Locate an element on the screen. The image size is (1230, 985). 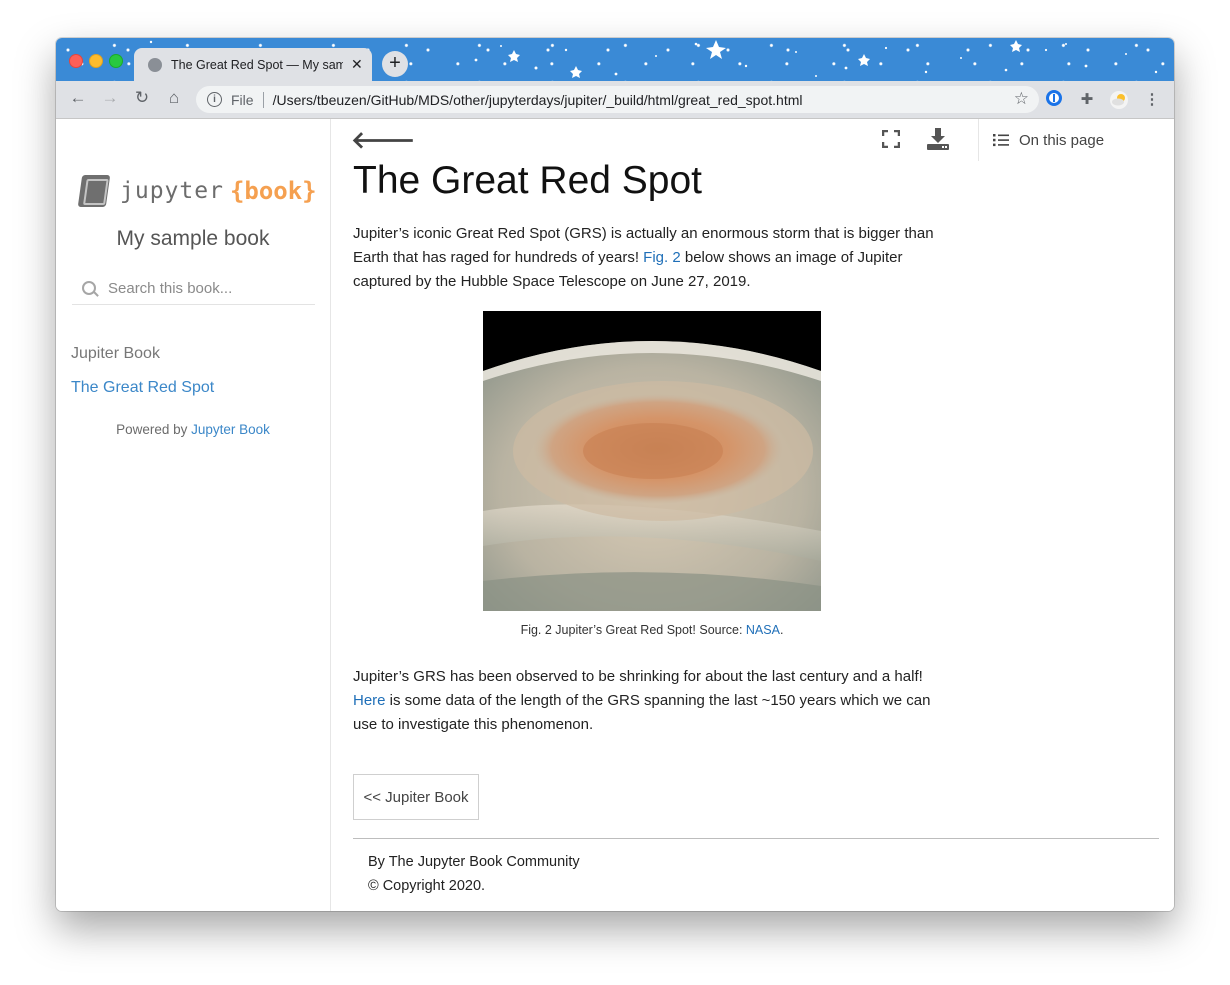
book-title: My sample book is located at coordinates (193, 239).